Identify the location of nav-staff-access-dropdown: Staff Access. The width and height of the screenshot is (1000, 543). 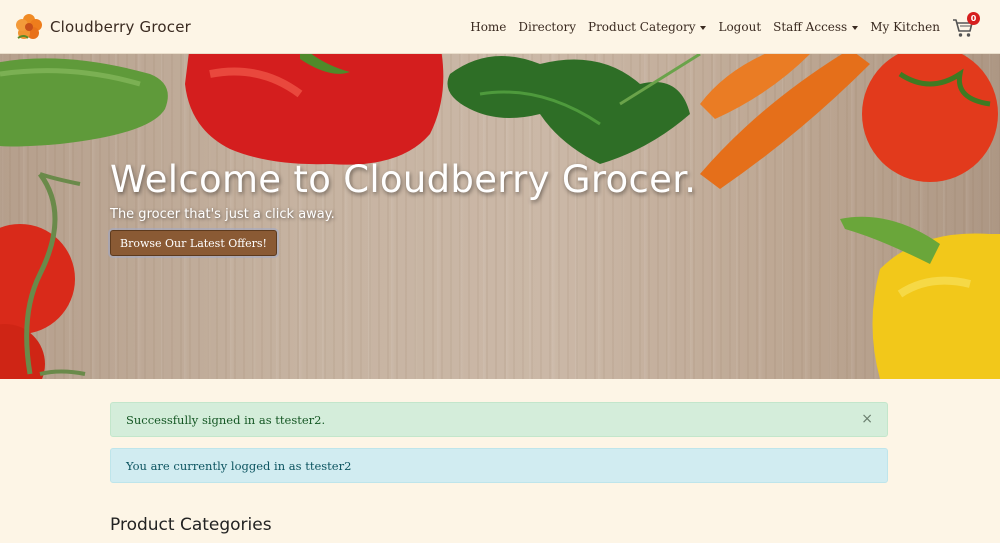
(816, 27).